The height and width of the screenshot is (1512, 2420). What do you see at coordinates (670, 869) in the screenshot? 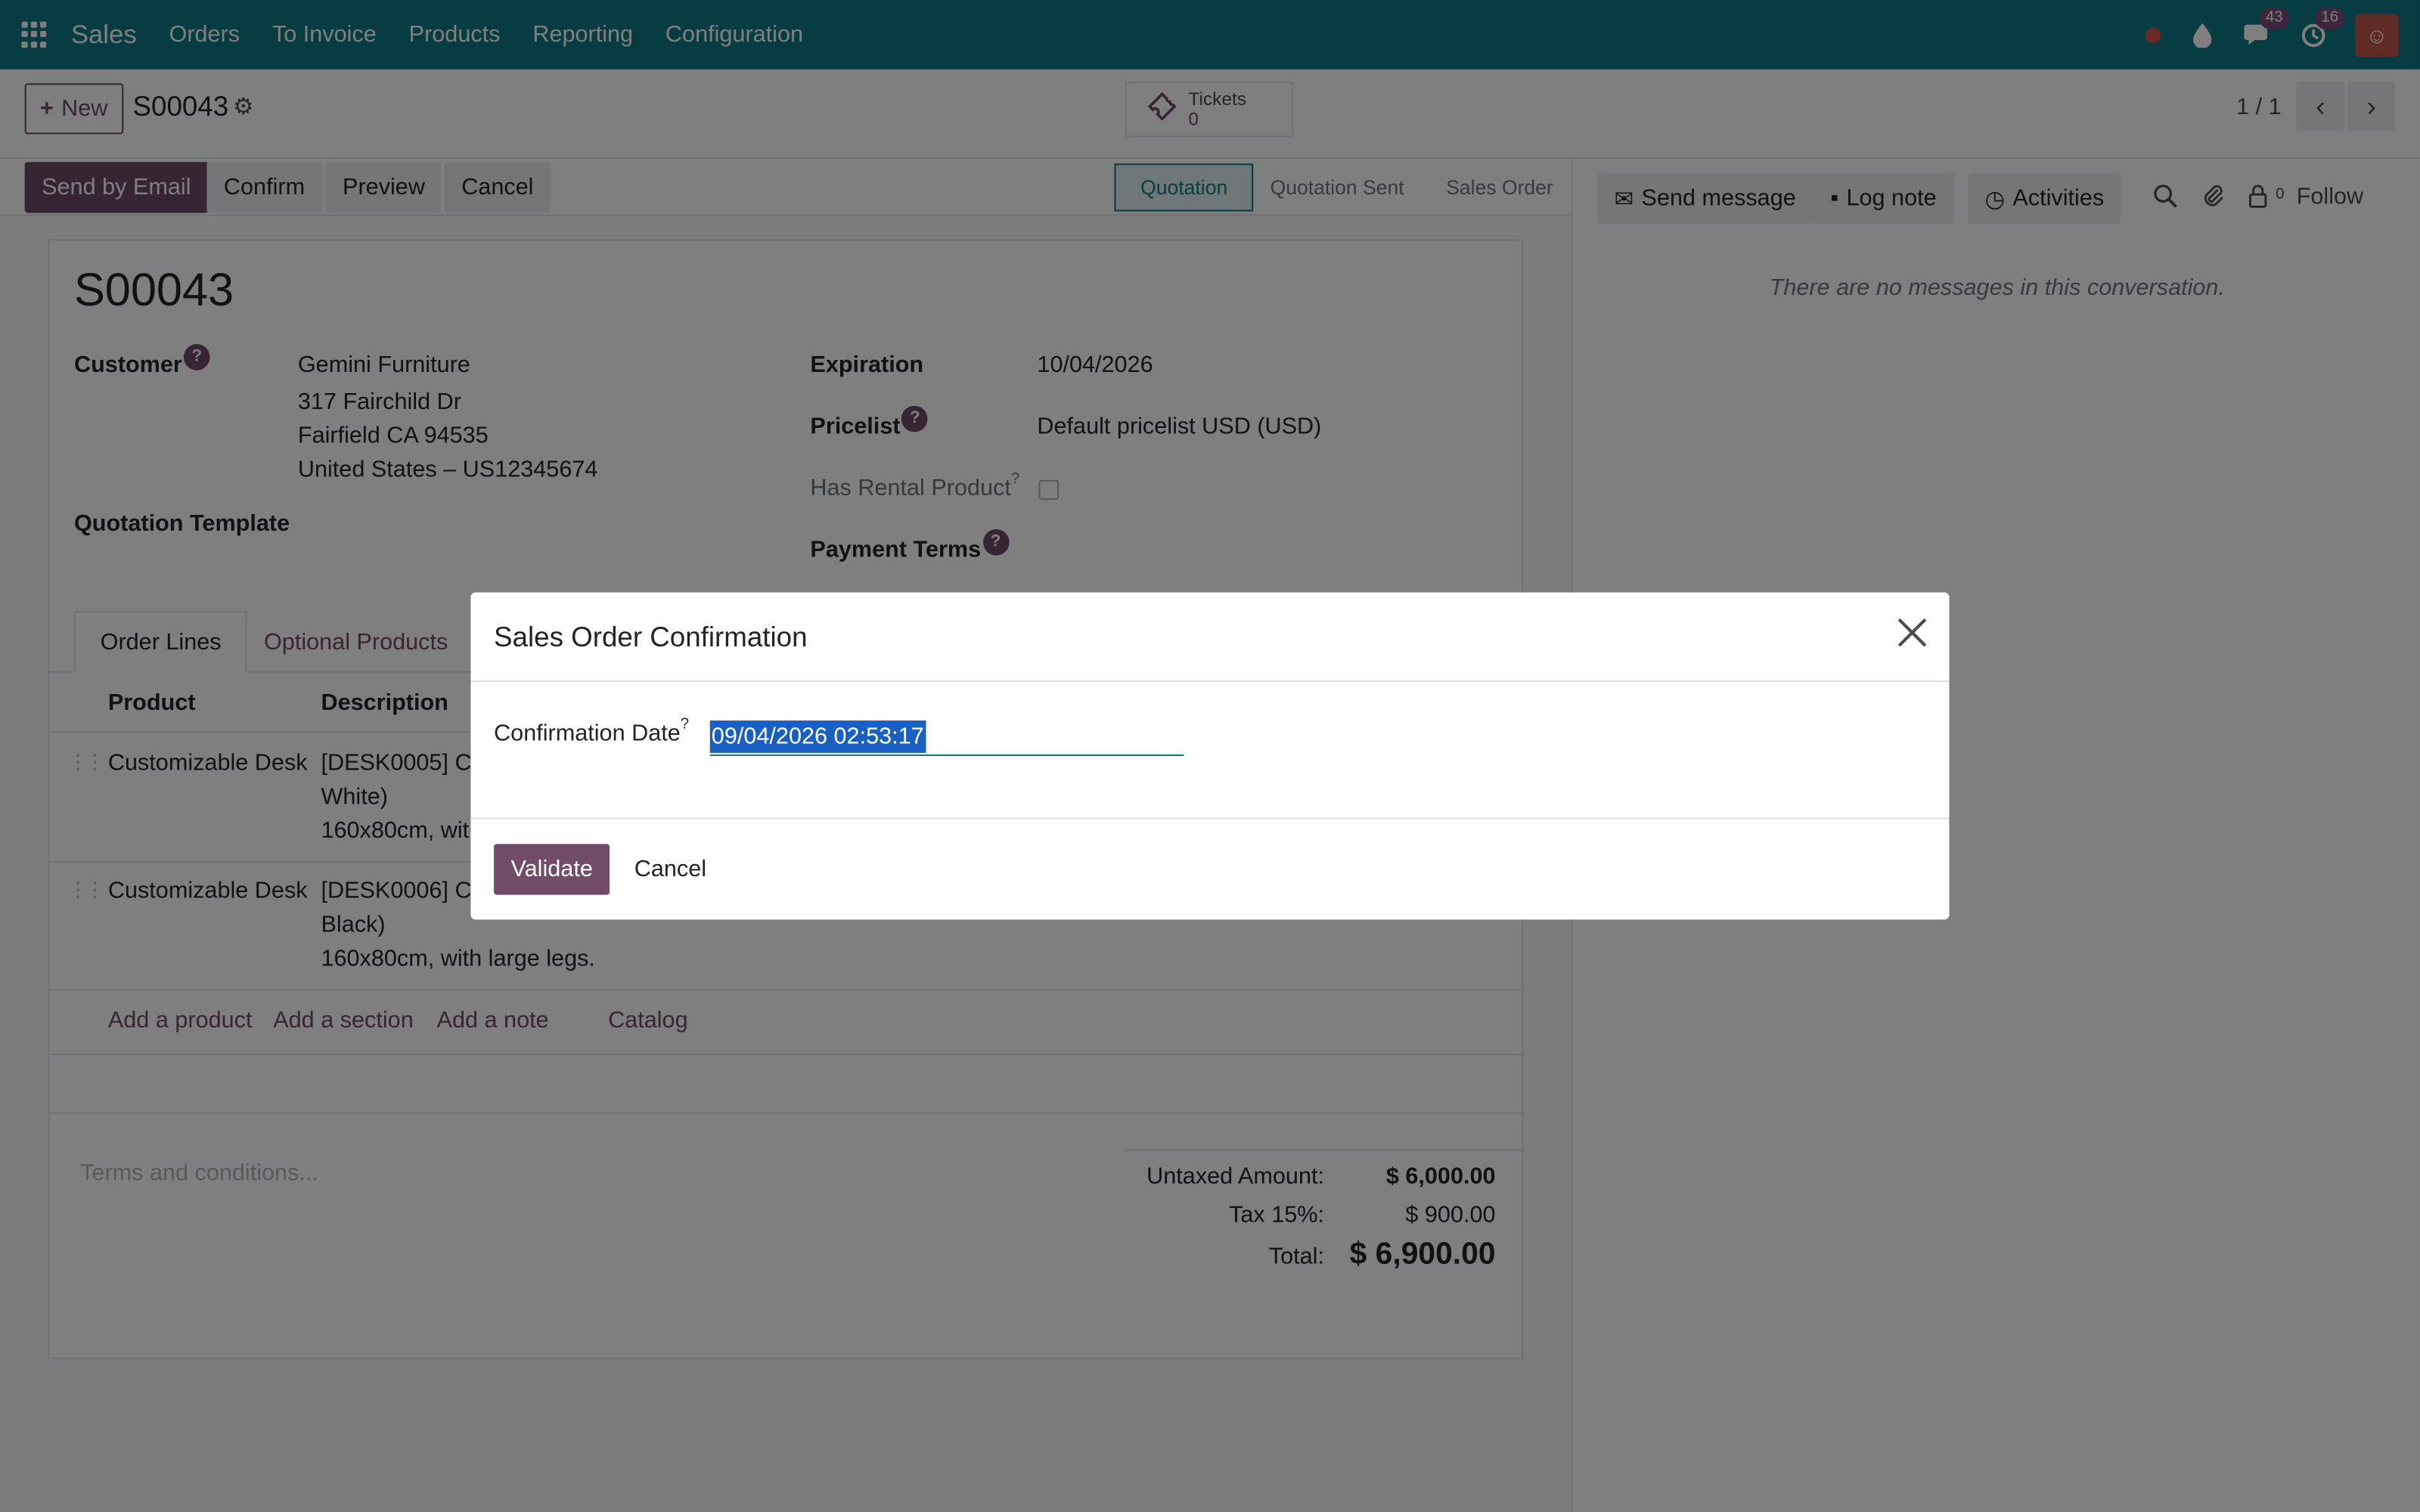
I see `cancel-button: Cancel` at bounding box center [670, 869].